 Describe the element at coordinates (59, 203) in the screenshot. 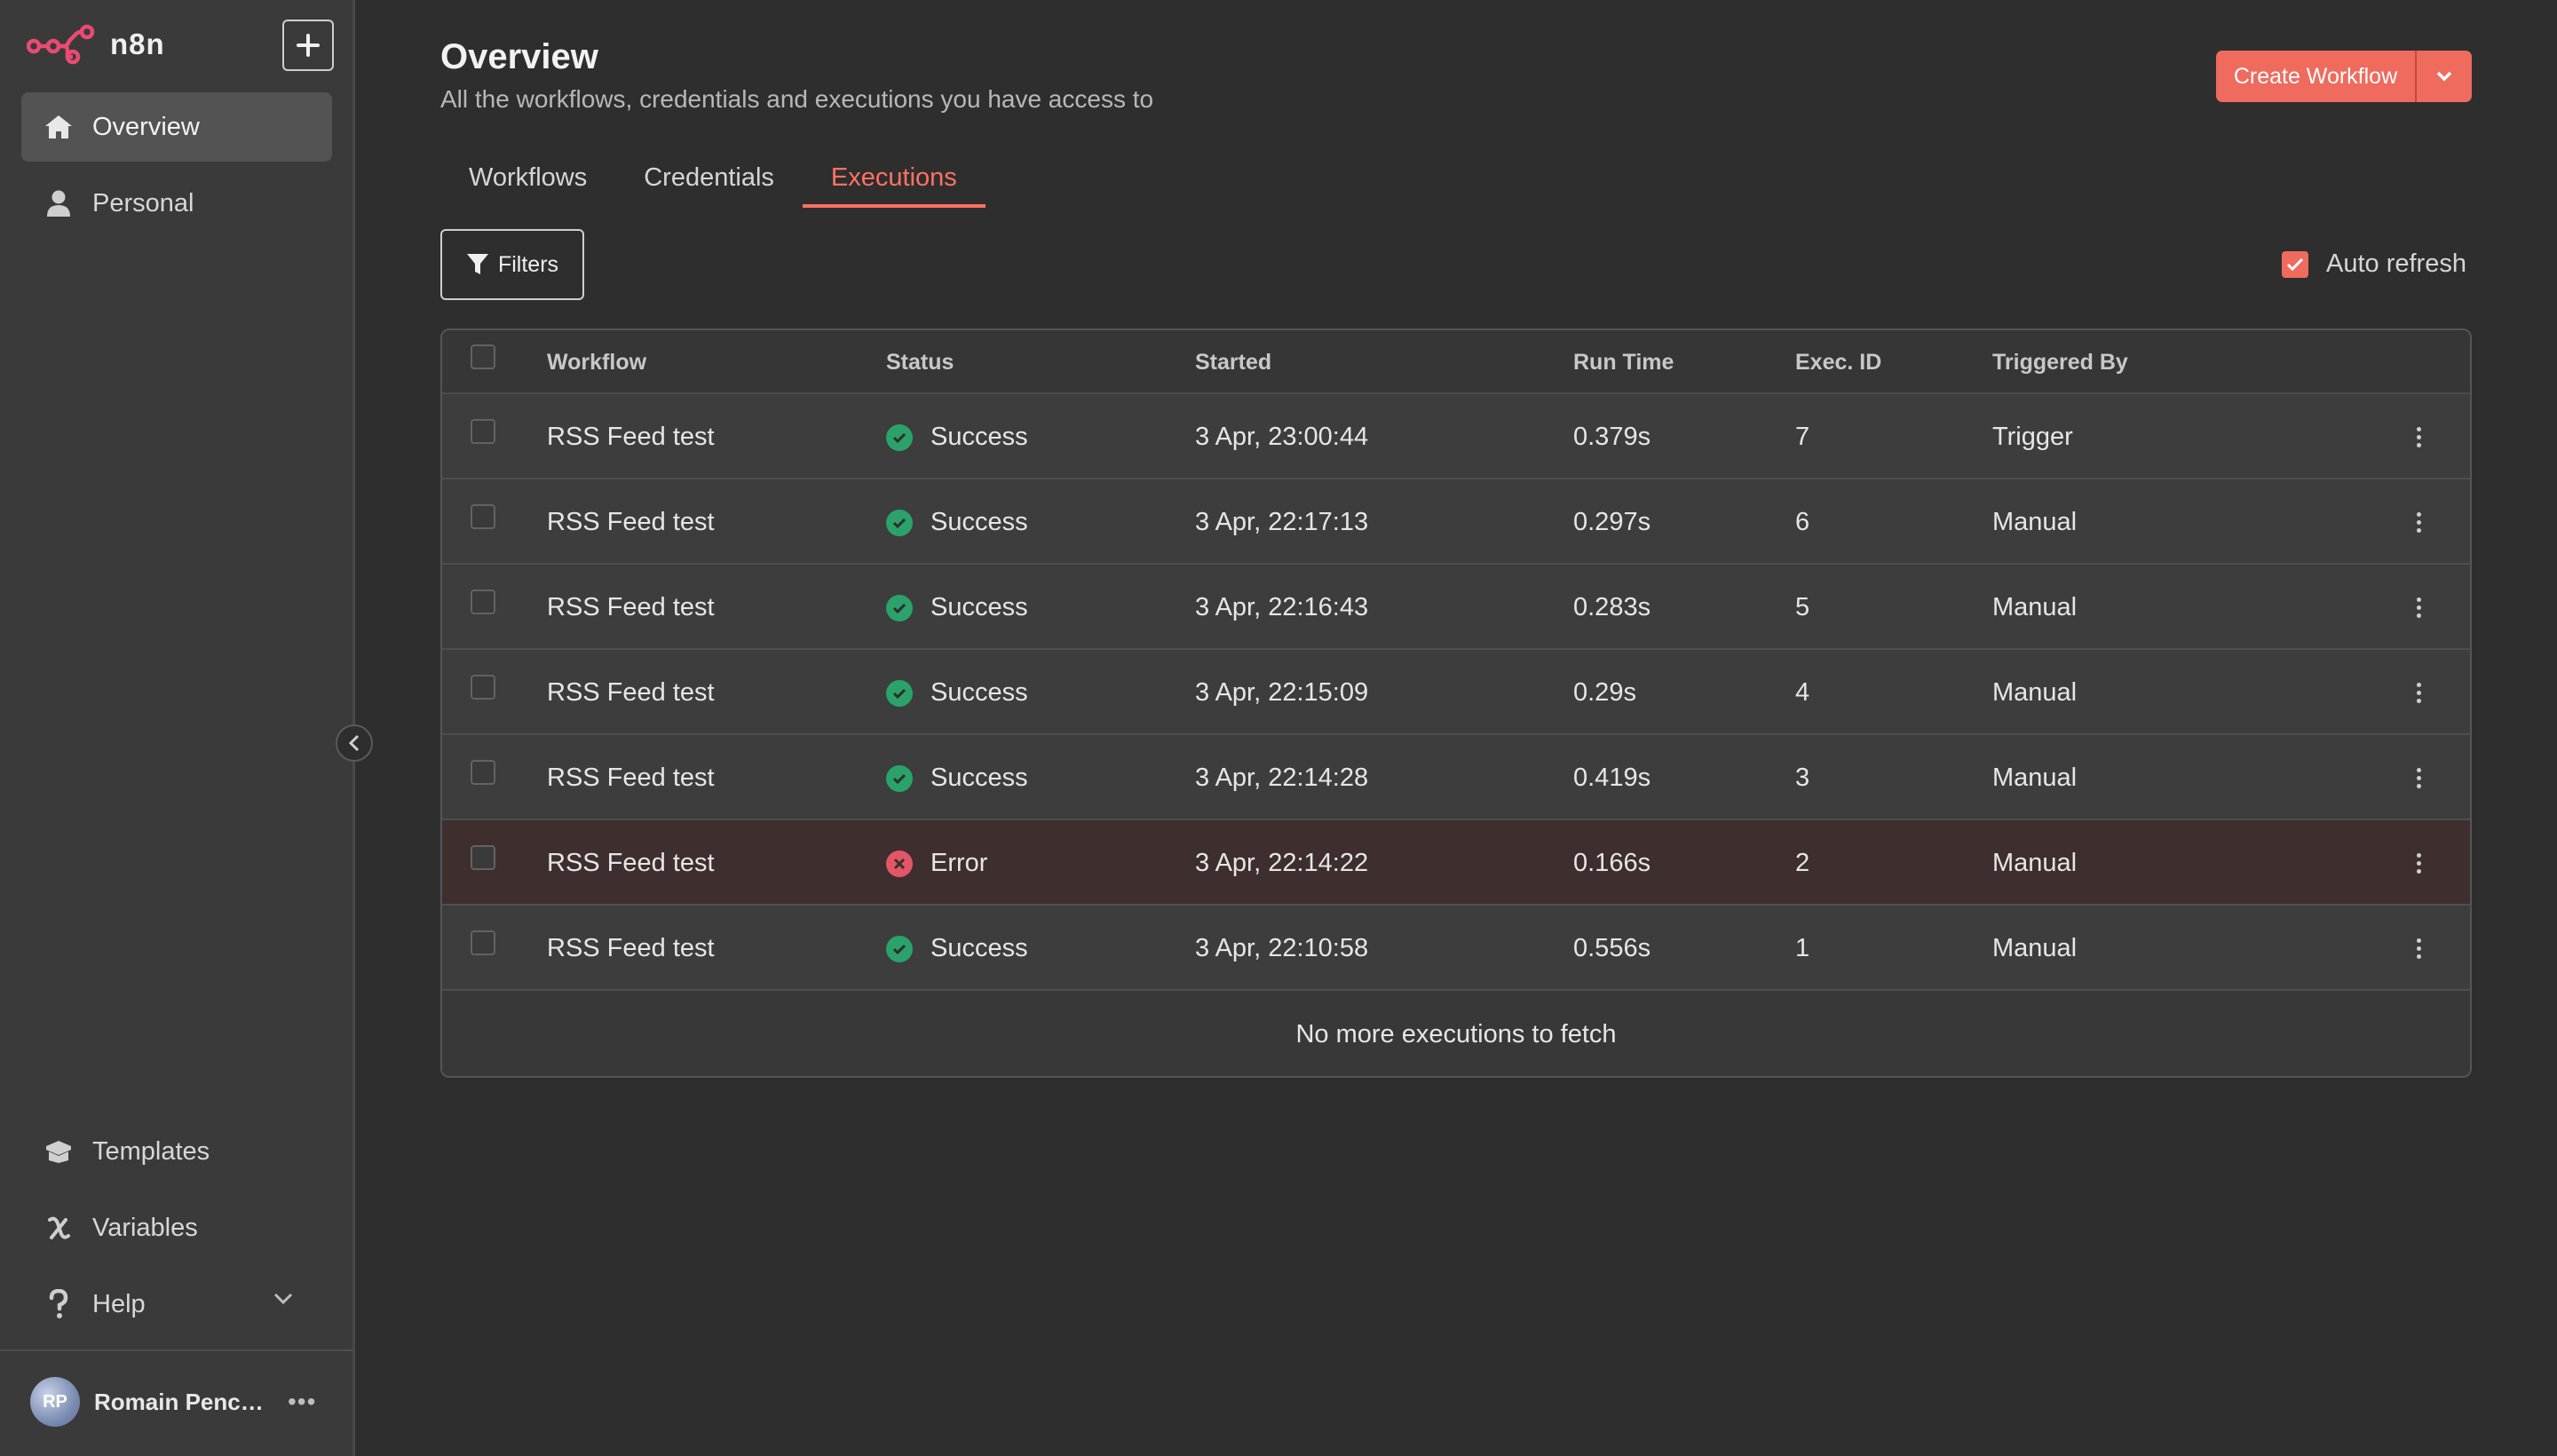

I see `user-icon` at that location.